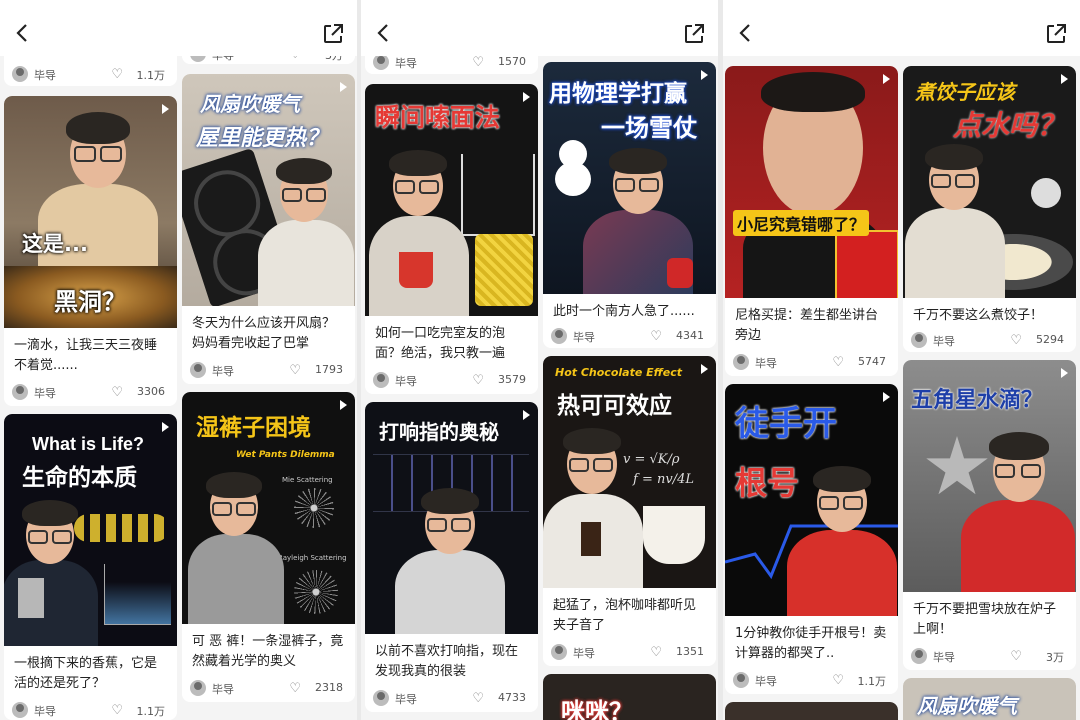  What do you see at coordinates (811, 182) in the screenshot?
I see `video-thumbnail: 小尼究竟错哪了？` at bounding box center [811, 182].